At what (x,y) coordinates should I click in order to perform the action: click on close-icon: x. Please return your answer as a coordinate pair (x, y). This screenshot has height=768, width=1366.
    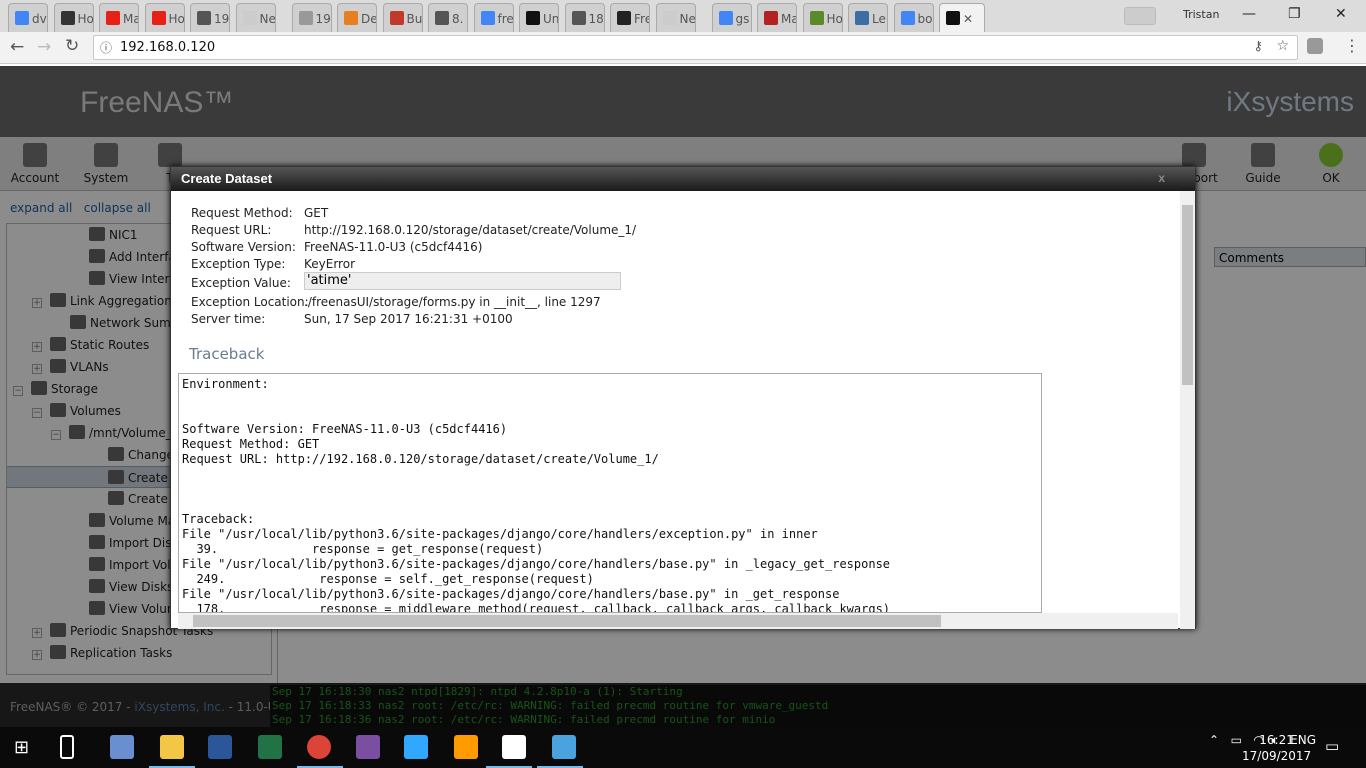
    Looking at the image, I should click on (1161, 178).